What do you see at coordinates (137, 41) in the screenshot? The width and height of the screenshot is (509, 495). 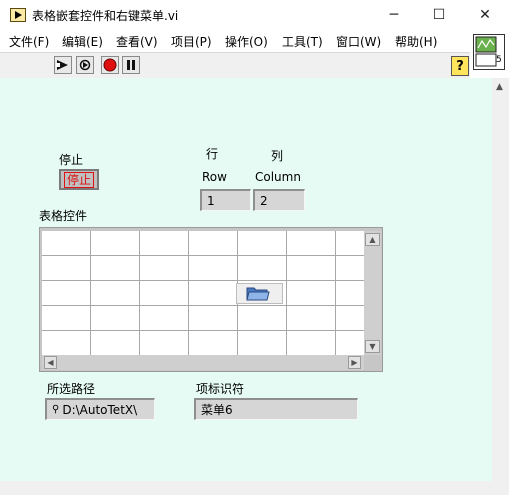 I see `menu-view: 查看(V)` at bounding box center [137, 41].